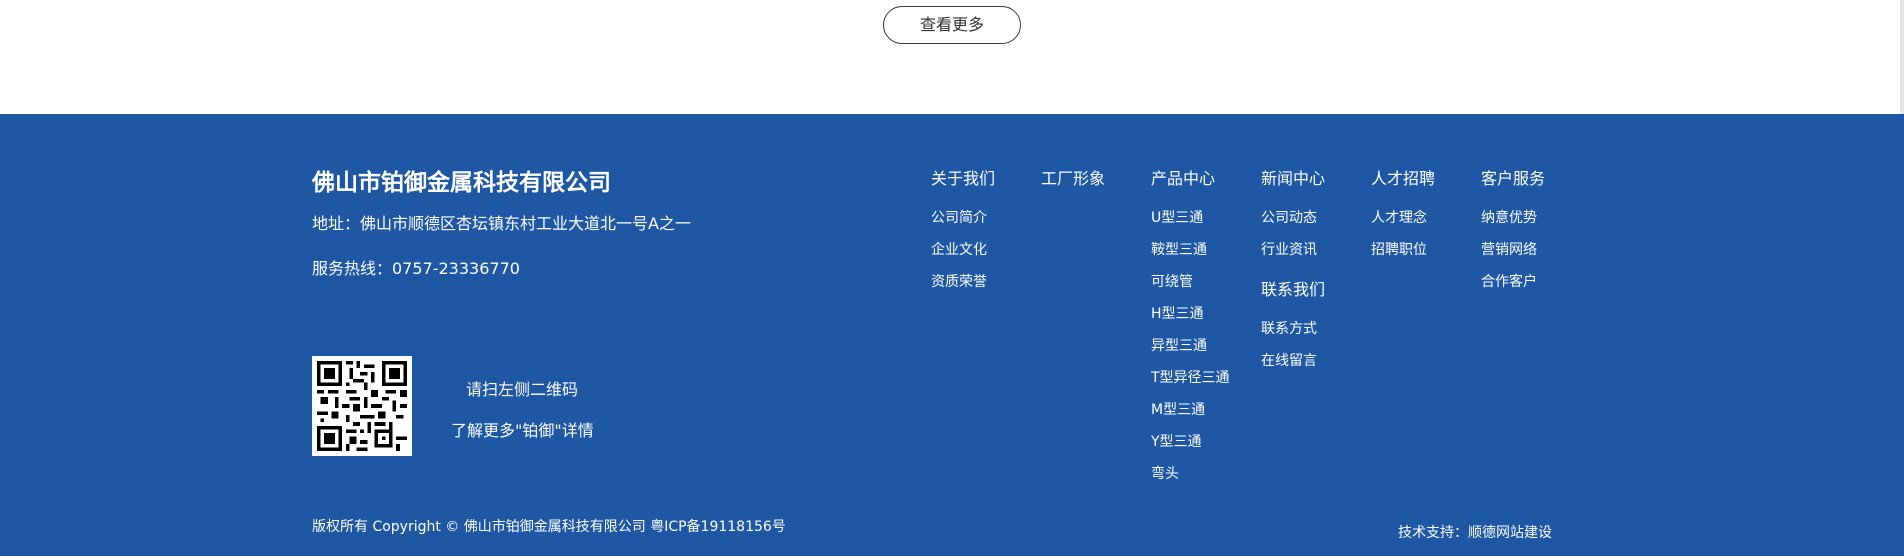  Describe the element at coordinates (1190, 179) in the screenshot. I see `nav-title-products: 产品中心` at that location.